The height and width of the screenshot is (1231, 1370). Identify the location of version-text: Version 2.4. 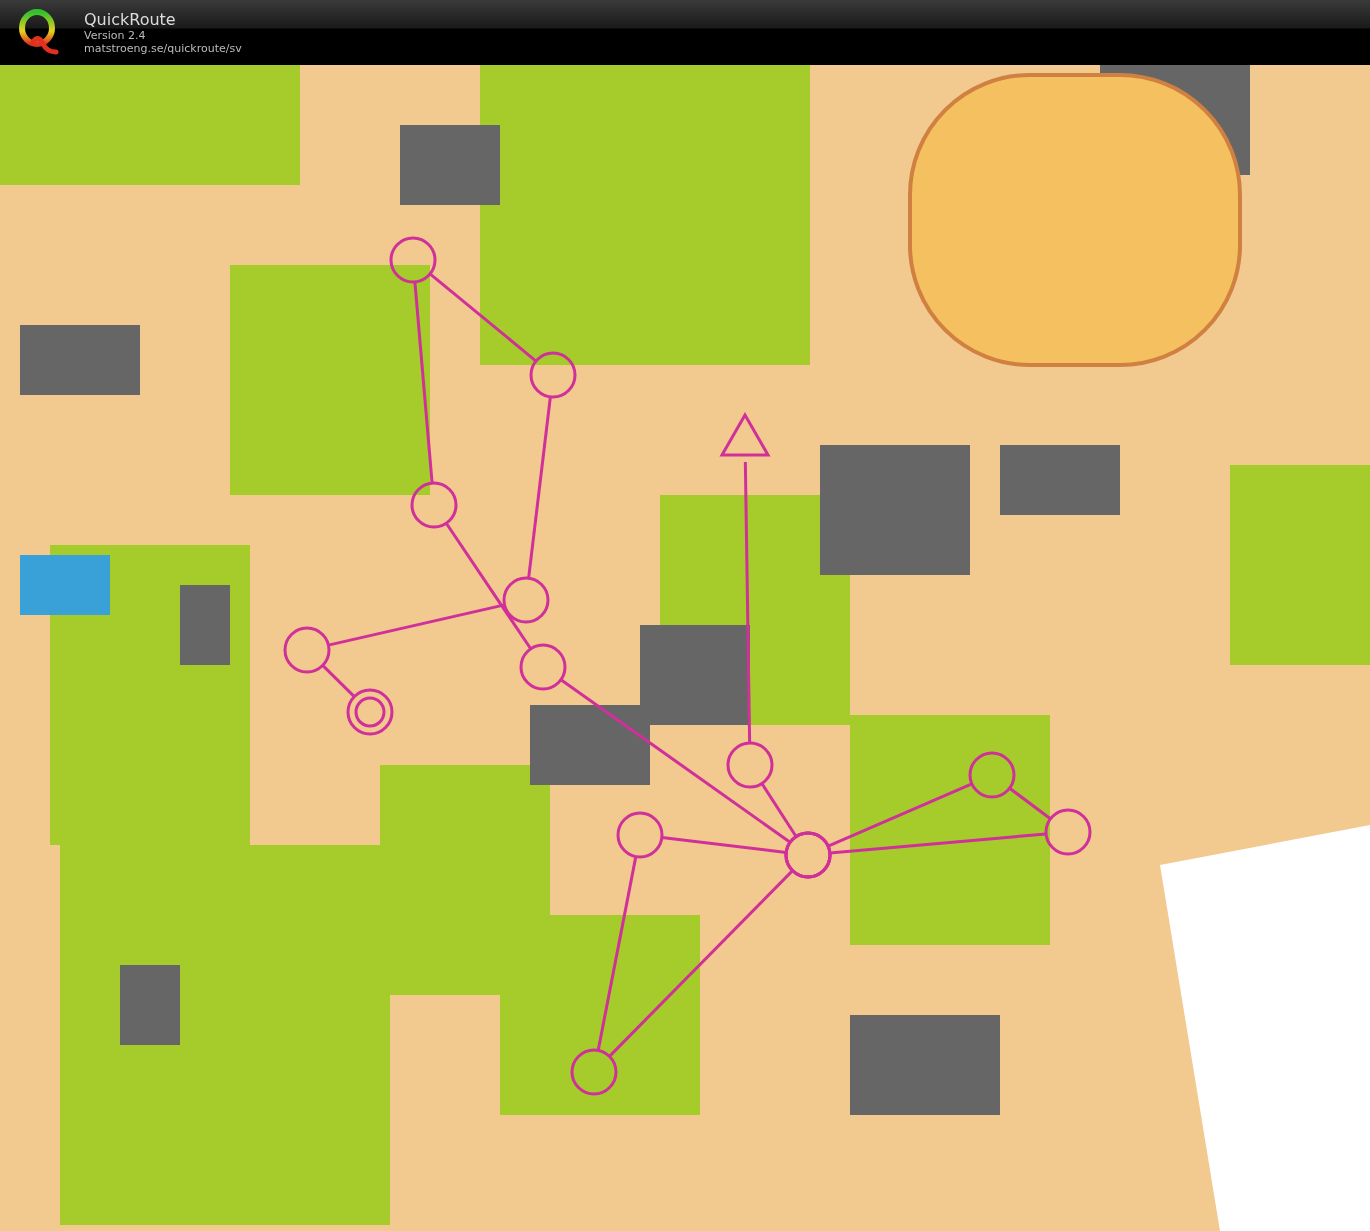
(115, 35).